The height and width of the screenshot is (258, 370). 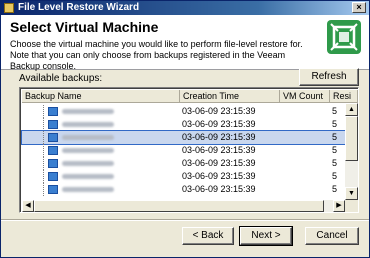 I want to click on cancel-button: Cancel, so click(x=332, y=236).